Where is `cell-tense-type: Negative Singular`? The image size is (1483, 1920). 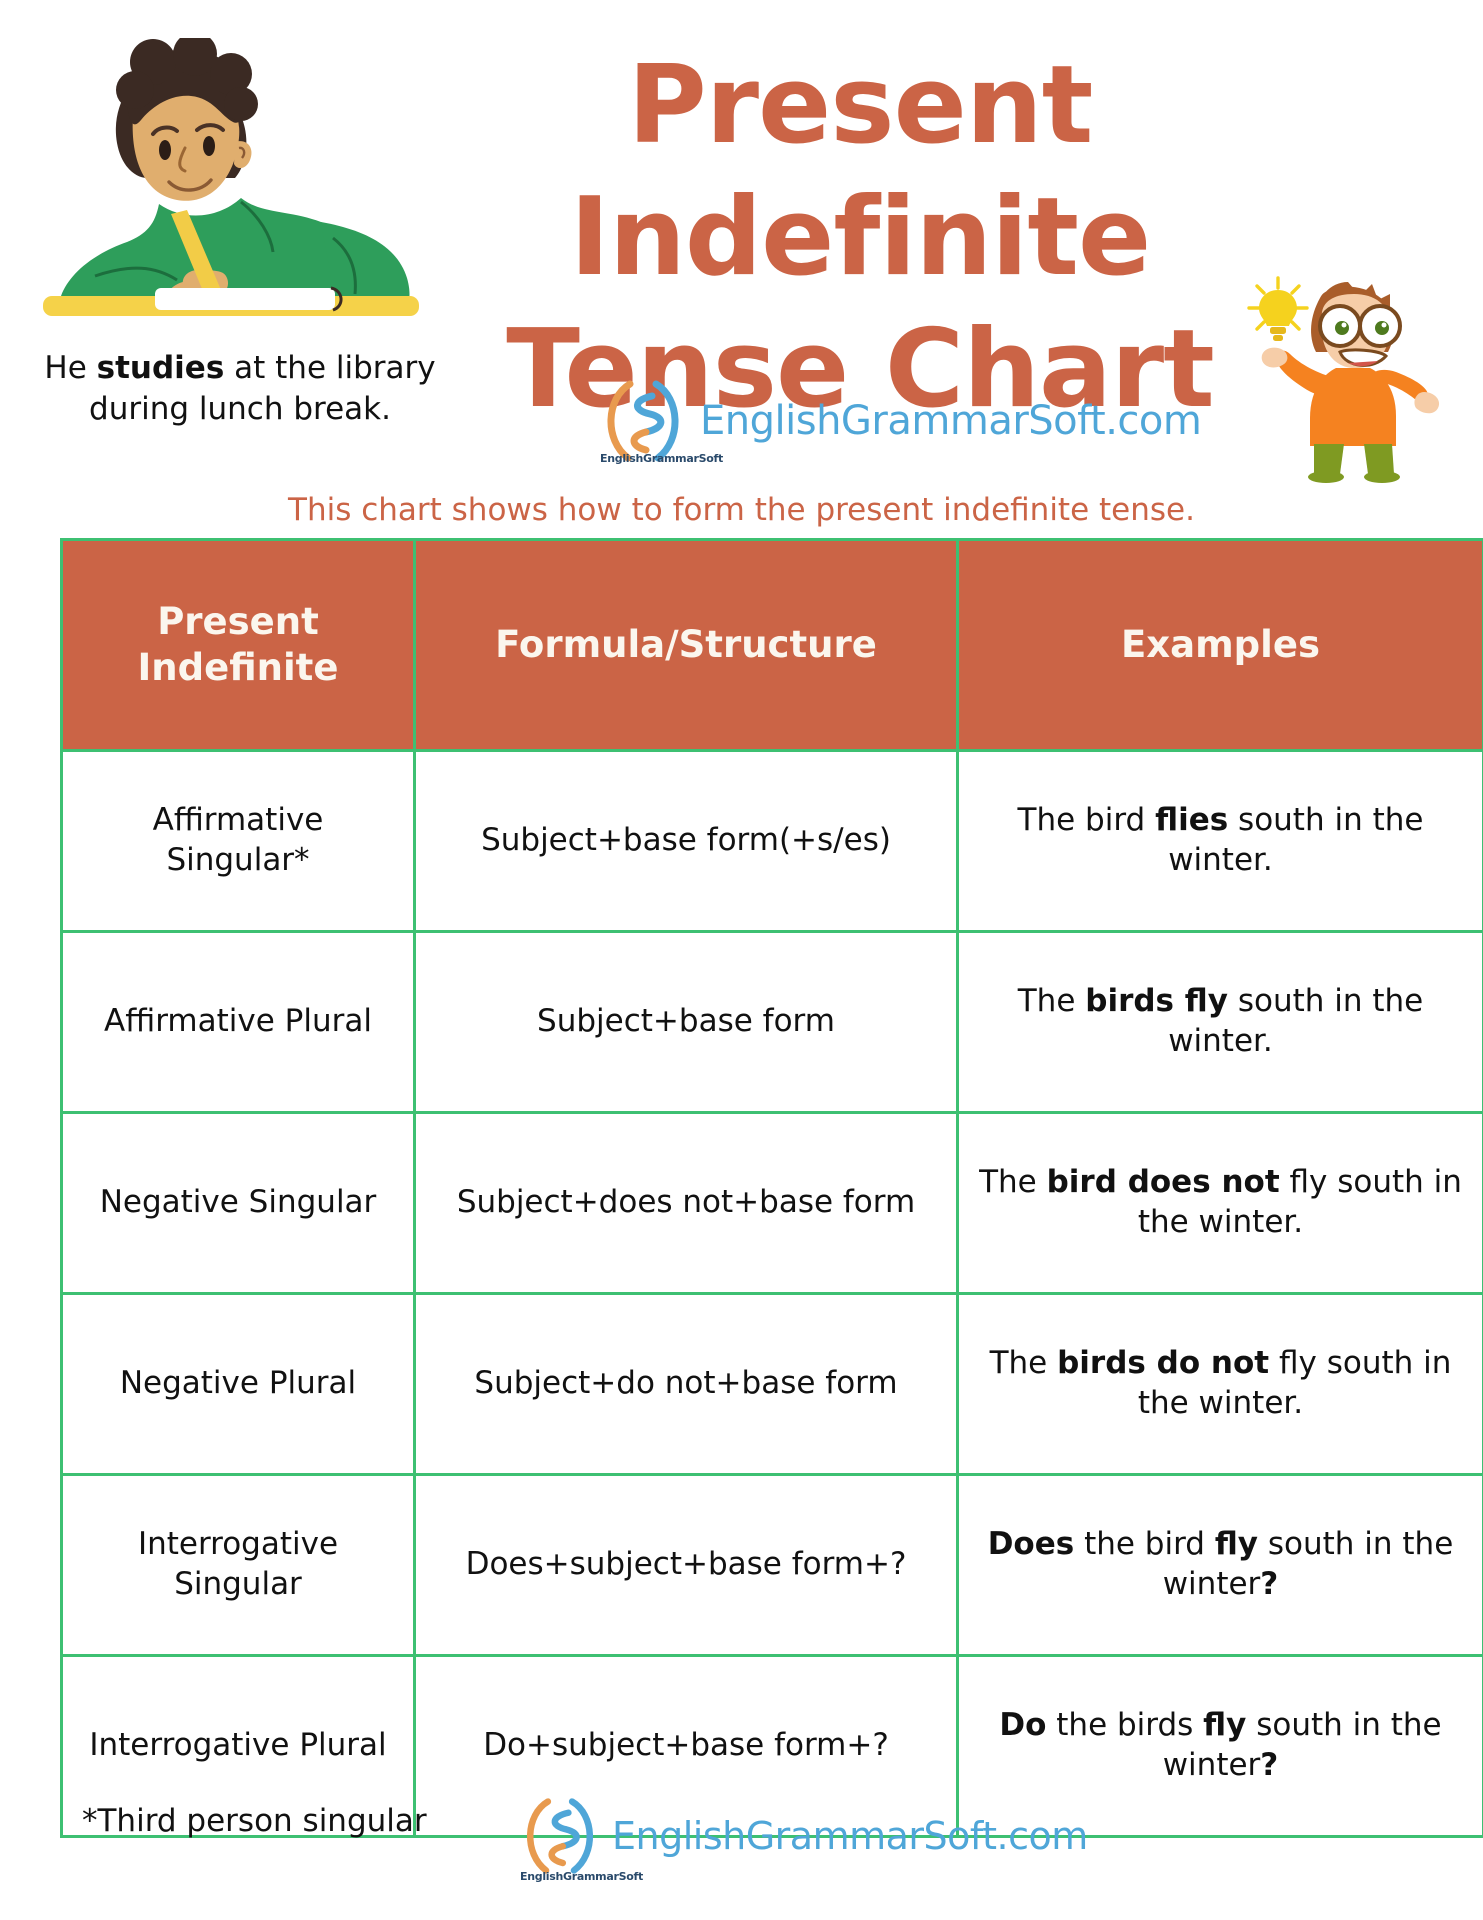
cell-tense-type: Negative Singular is located at coordinates (238, 1203).